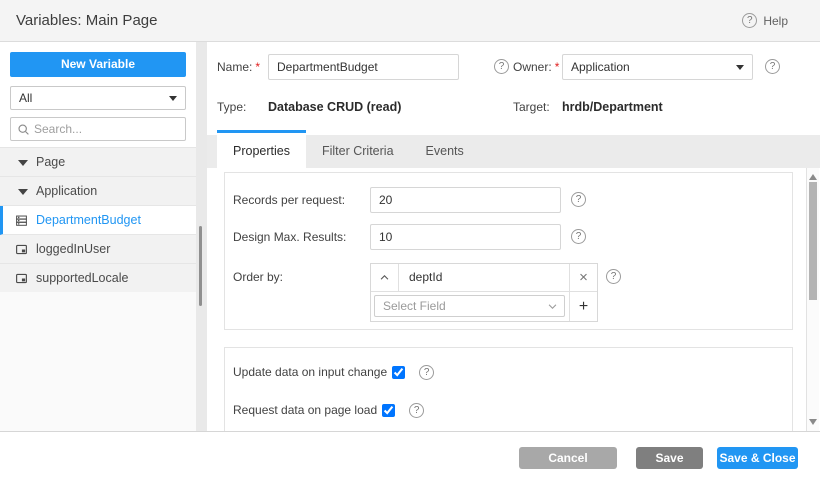 The height and width of the screenshot is (488, 820). Describe the element at coordinates (612, 107) in the screenshot. I see `target-value: hrdb/Department` at that location.